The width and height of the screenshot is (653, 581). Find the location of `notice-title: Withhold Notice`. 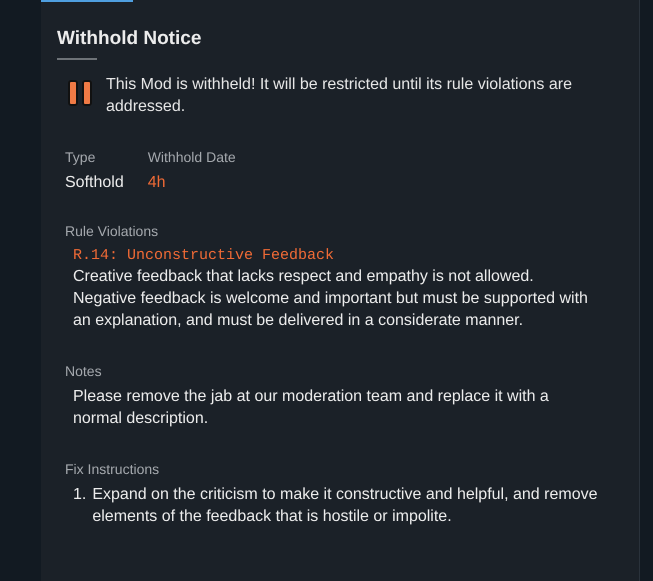

notice-title: Withhold Notice is located at coordinates (129, 39).